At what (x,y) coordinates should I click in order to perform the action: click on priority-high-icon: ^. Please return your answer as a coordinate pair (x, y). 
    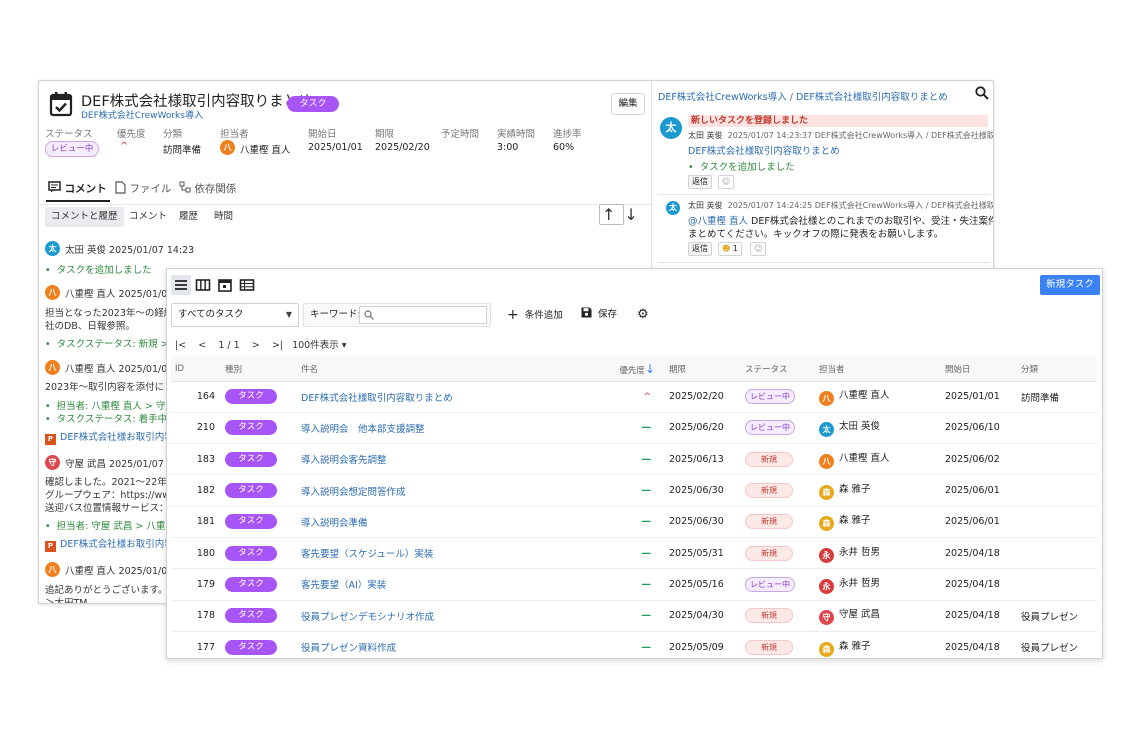
    Looking at the image, I should click on (124, 146).